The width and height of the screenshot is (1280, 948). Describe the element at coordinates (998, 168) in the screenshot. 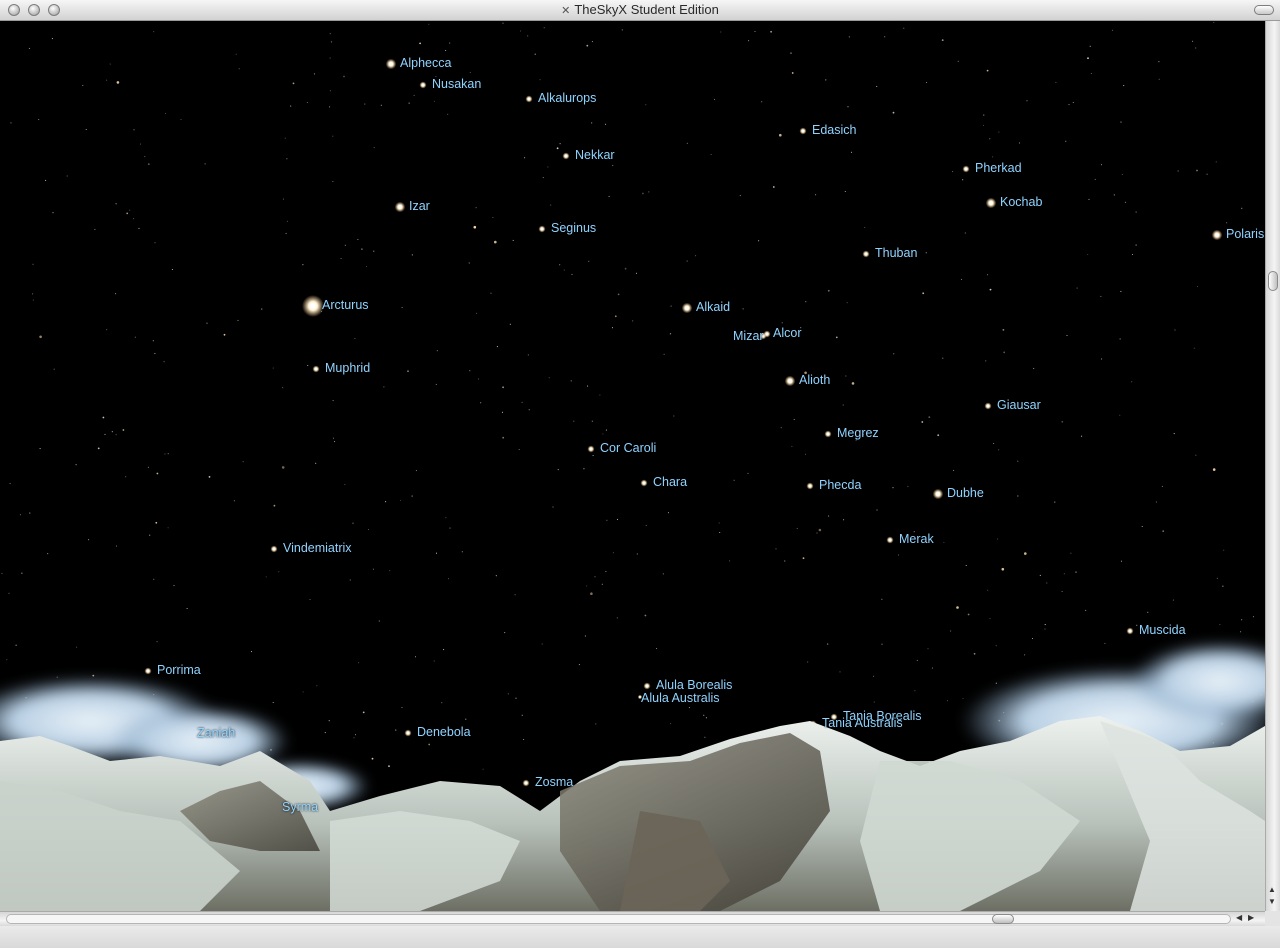

I see `star-label-pherkad: Pherkad` at that location.